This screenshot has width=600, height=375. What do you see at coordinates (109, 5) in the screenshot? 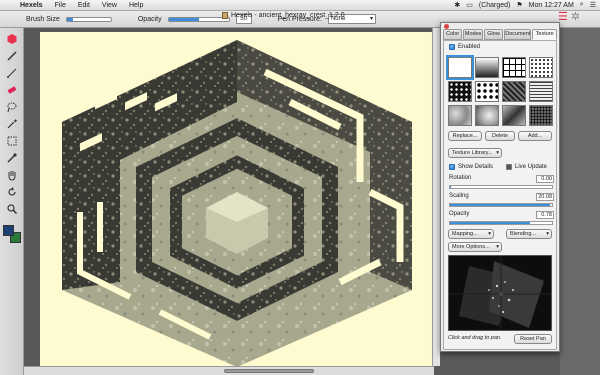
I see `menu-view: View` at bounding box center [109, 5].